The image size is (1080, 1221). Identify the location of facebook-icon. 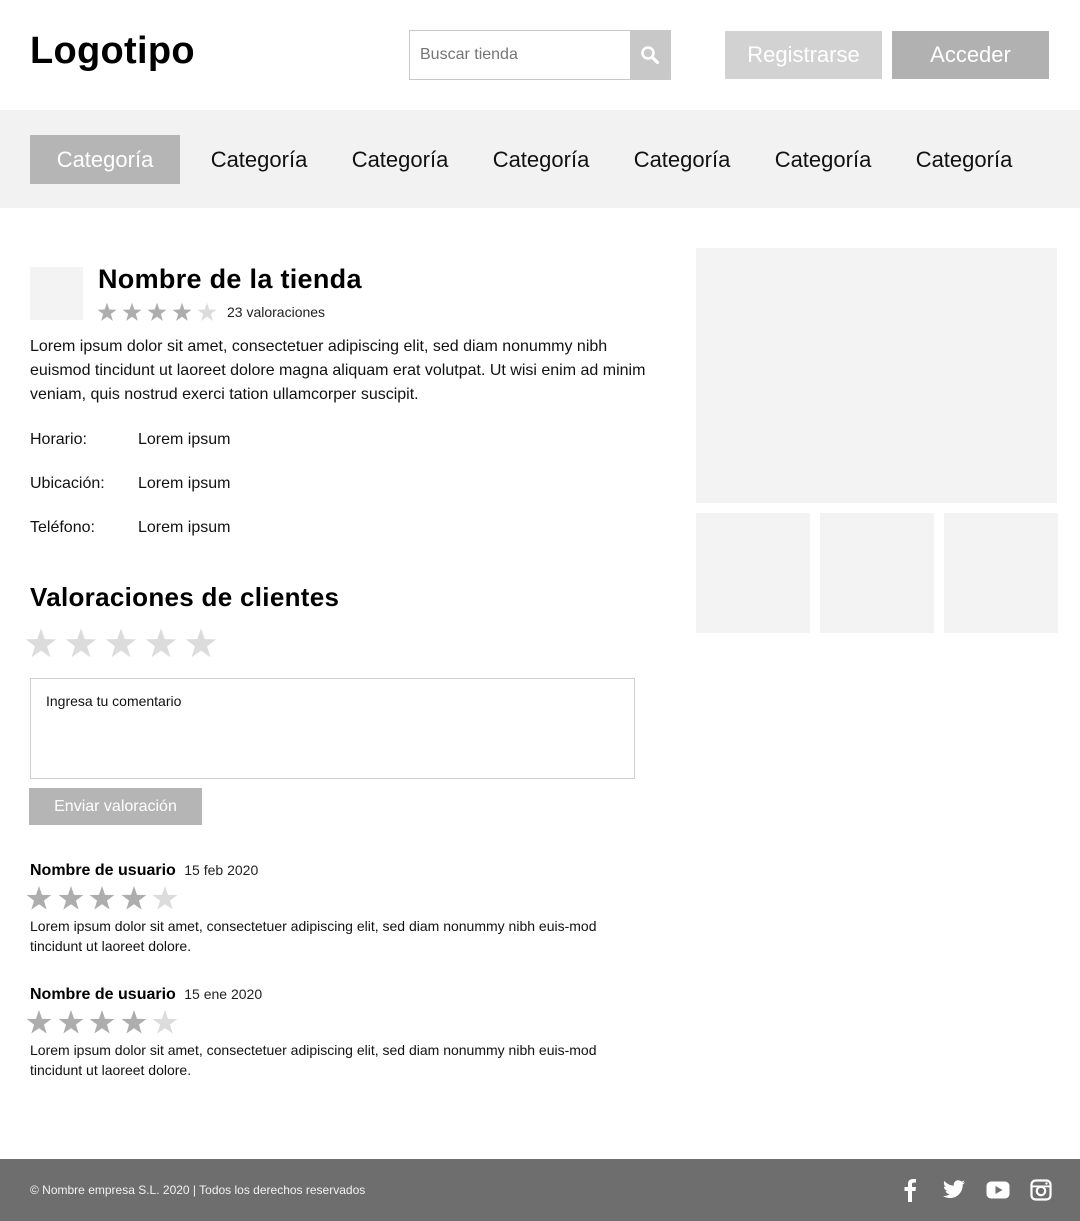
(910, 1190).